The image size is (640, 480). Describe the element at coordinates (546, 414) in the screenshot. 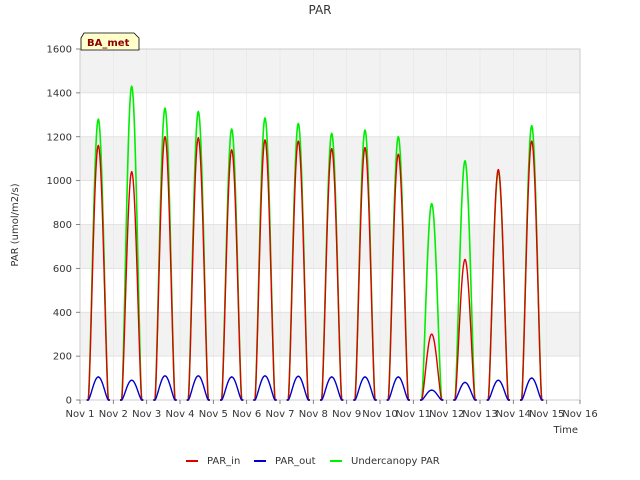

I see `x-tick-label: Nov 15` at that location.